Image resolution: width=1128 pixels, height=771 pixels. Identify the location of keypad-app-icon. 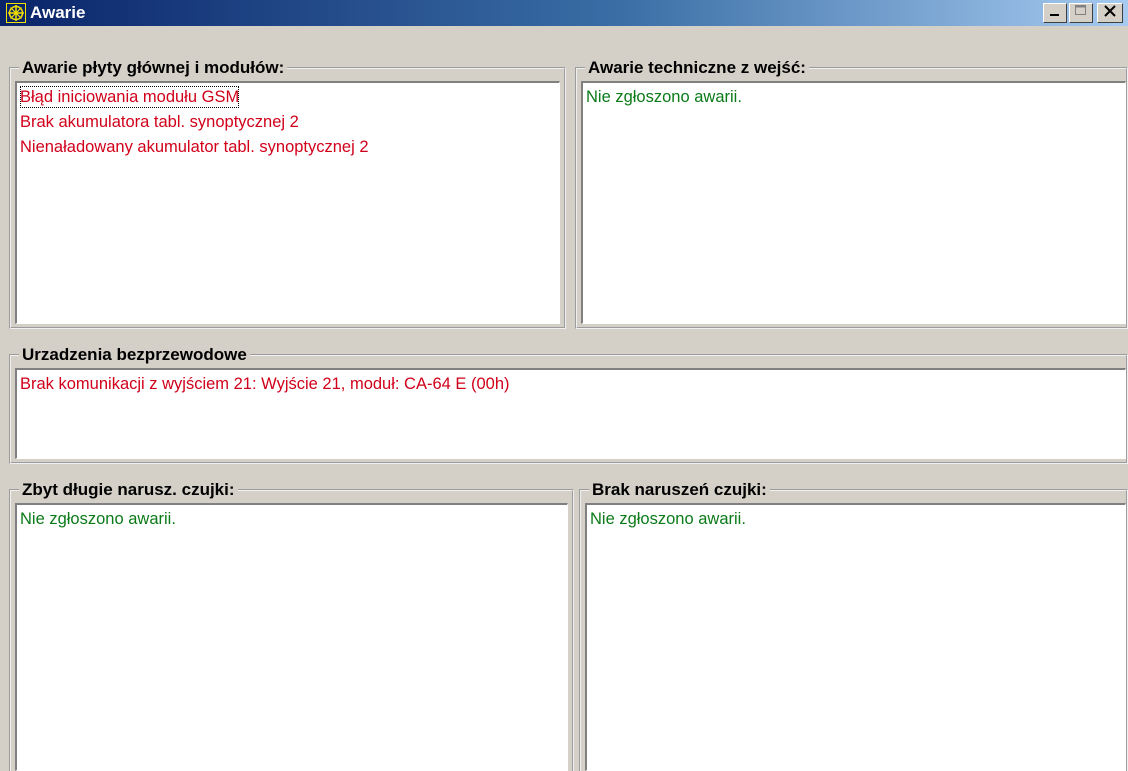
(16, 13).